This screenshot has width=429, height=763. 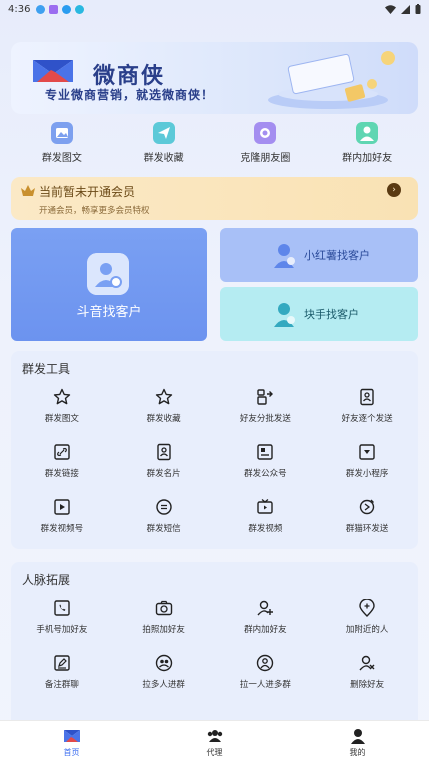 I want to click on network-item: 群内加好友, so click(x=266, y=621).